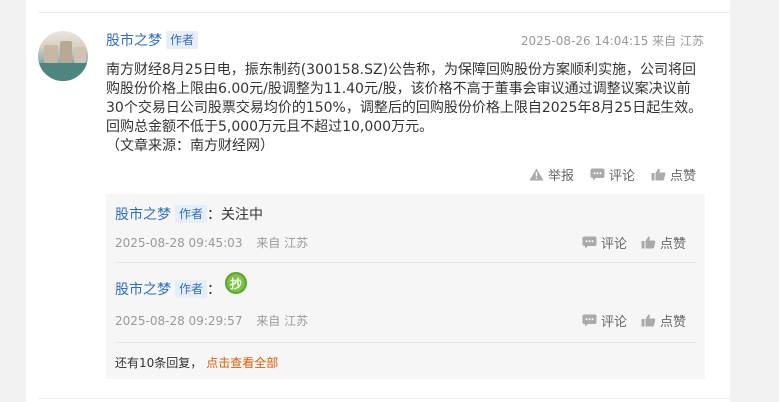  I want to click on author-name: 股市之梦, so click(134, 40).